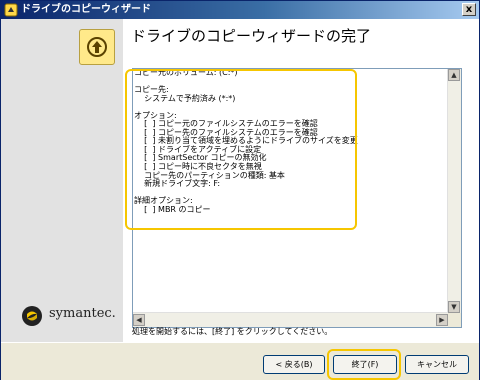 The height and width of the screenshot is (380, 480). What do you see at coordinates (11, 10) in the screenshot?
I see `app-icon` at bounding box center [11, 10].